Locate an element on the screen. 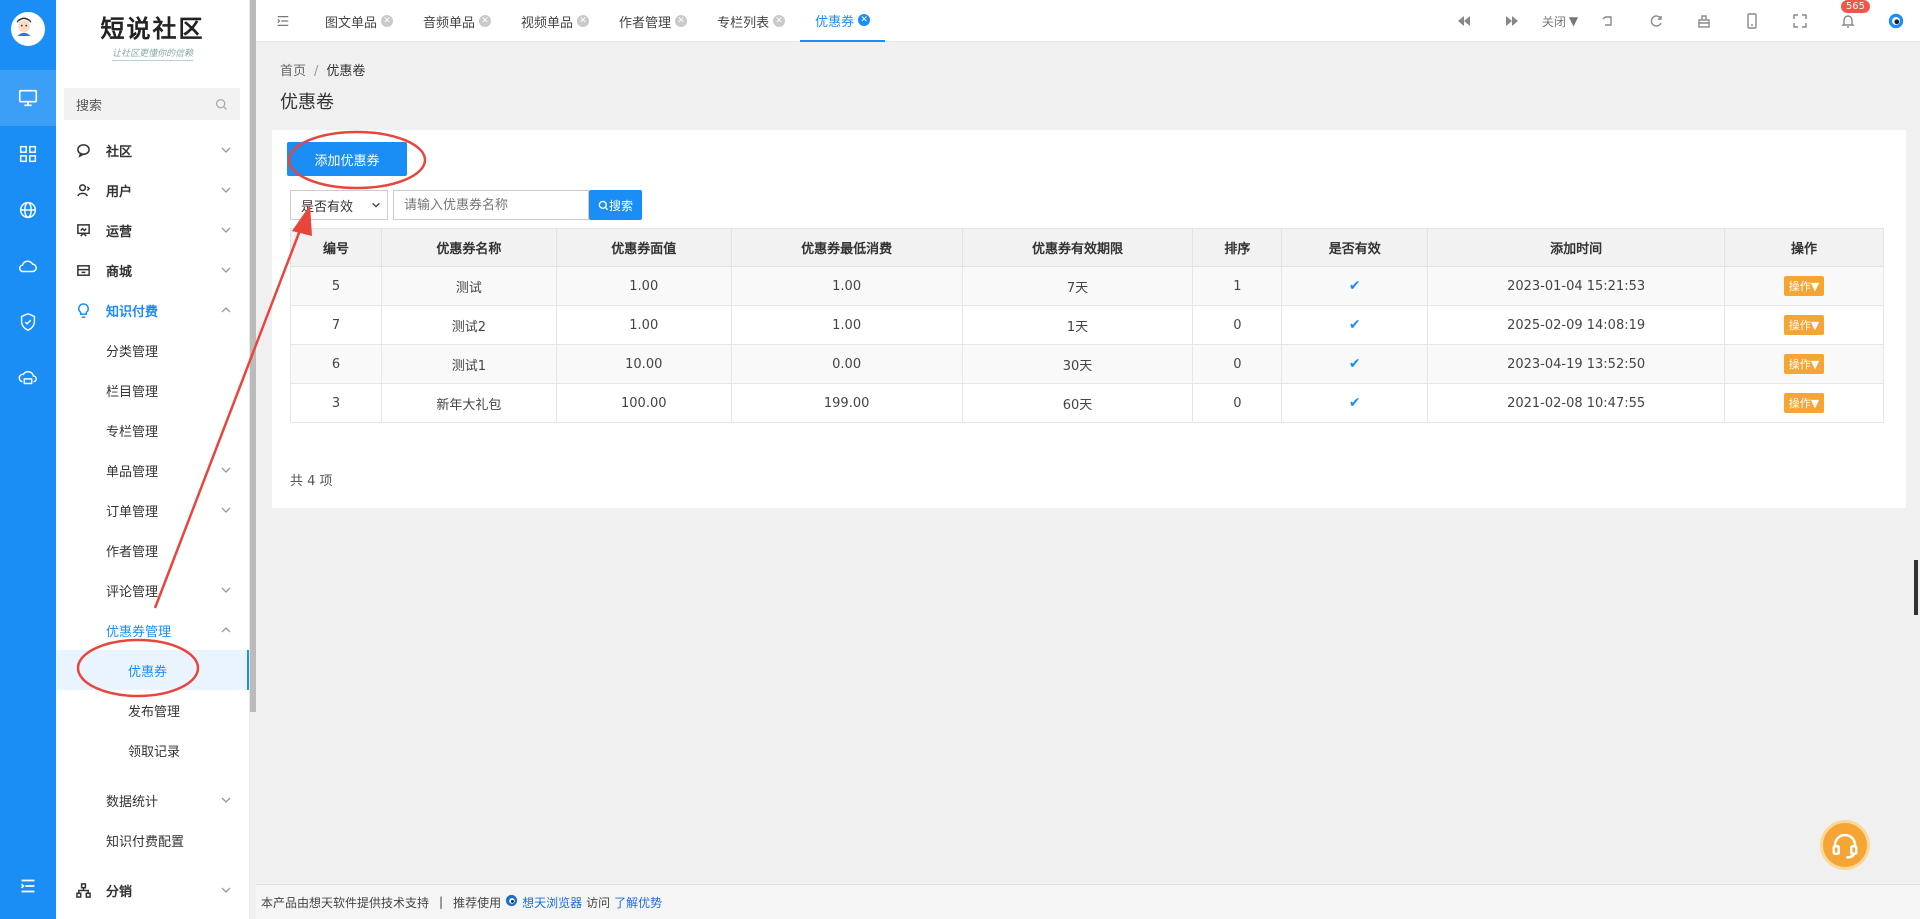 This screenshot has height=919, width=1920. menu-item-column: 栏目管理 is located at coordinates (152, 390).